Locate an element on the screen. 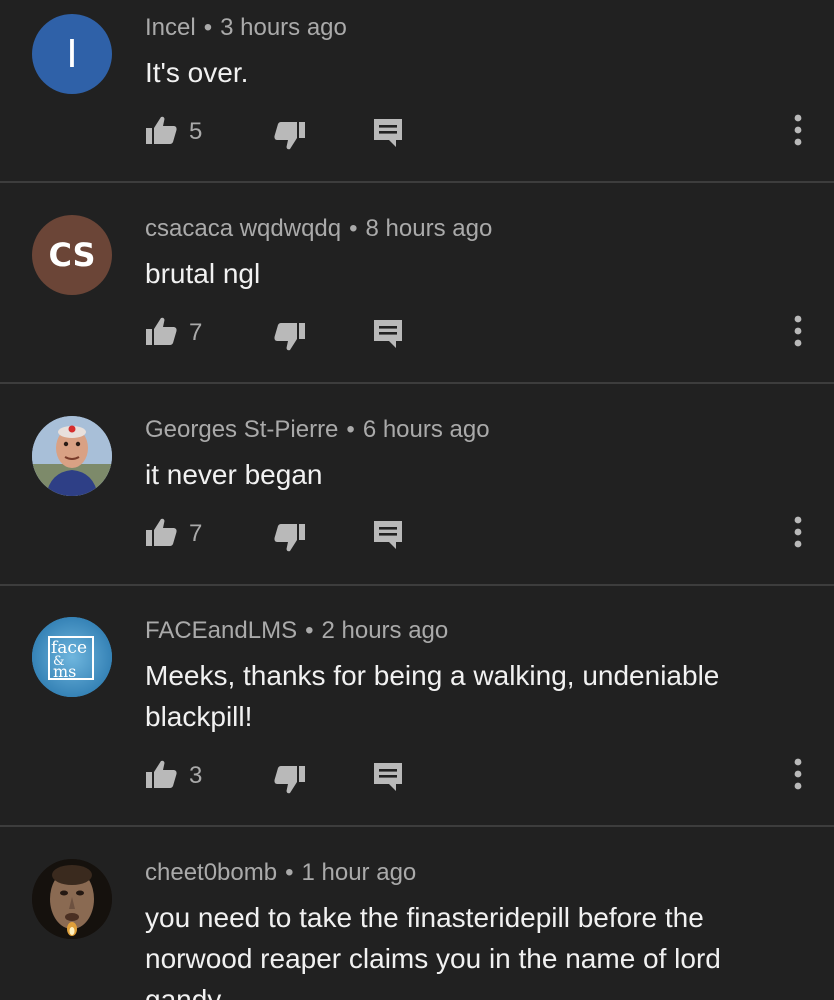 This screenshot has height=1000, width=834. comment-time: 6 hours ago is located at coordinates (426, 429).